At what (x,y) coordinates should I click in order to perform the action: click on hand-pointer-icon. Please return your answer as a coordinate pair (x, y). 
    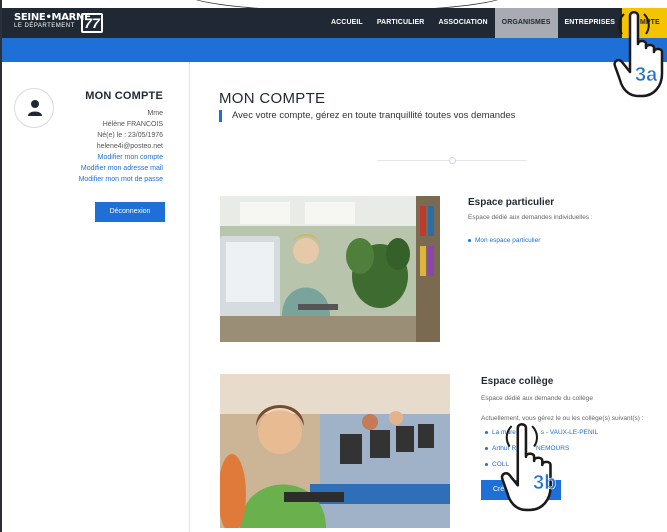
    Looking at the image, I should click on (526, 467).